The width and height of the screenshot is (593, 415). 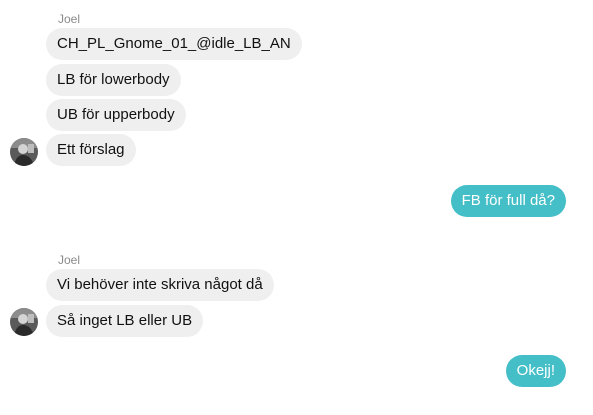 I want to click on incoming-message: LB för lowerbody, so click(x=113, y=80).